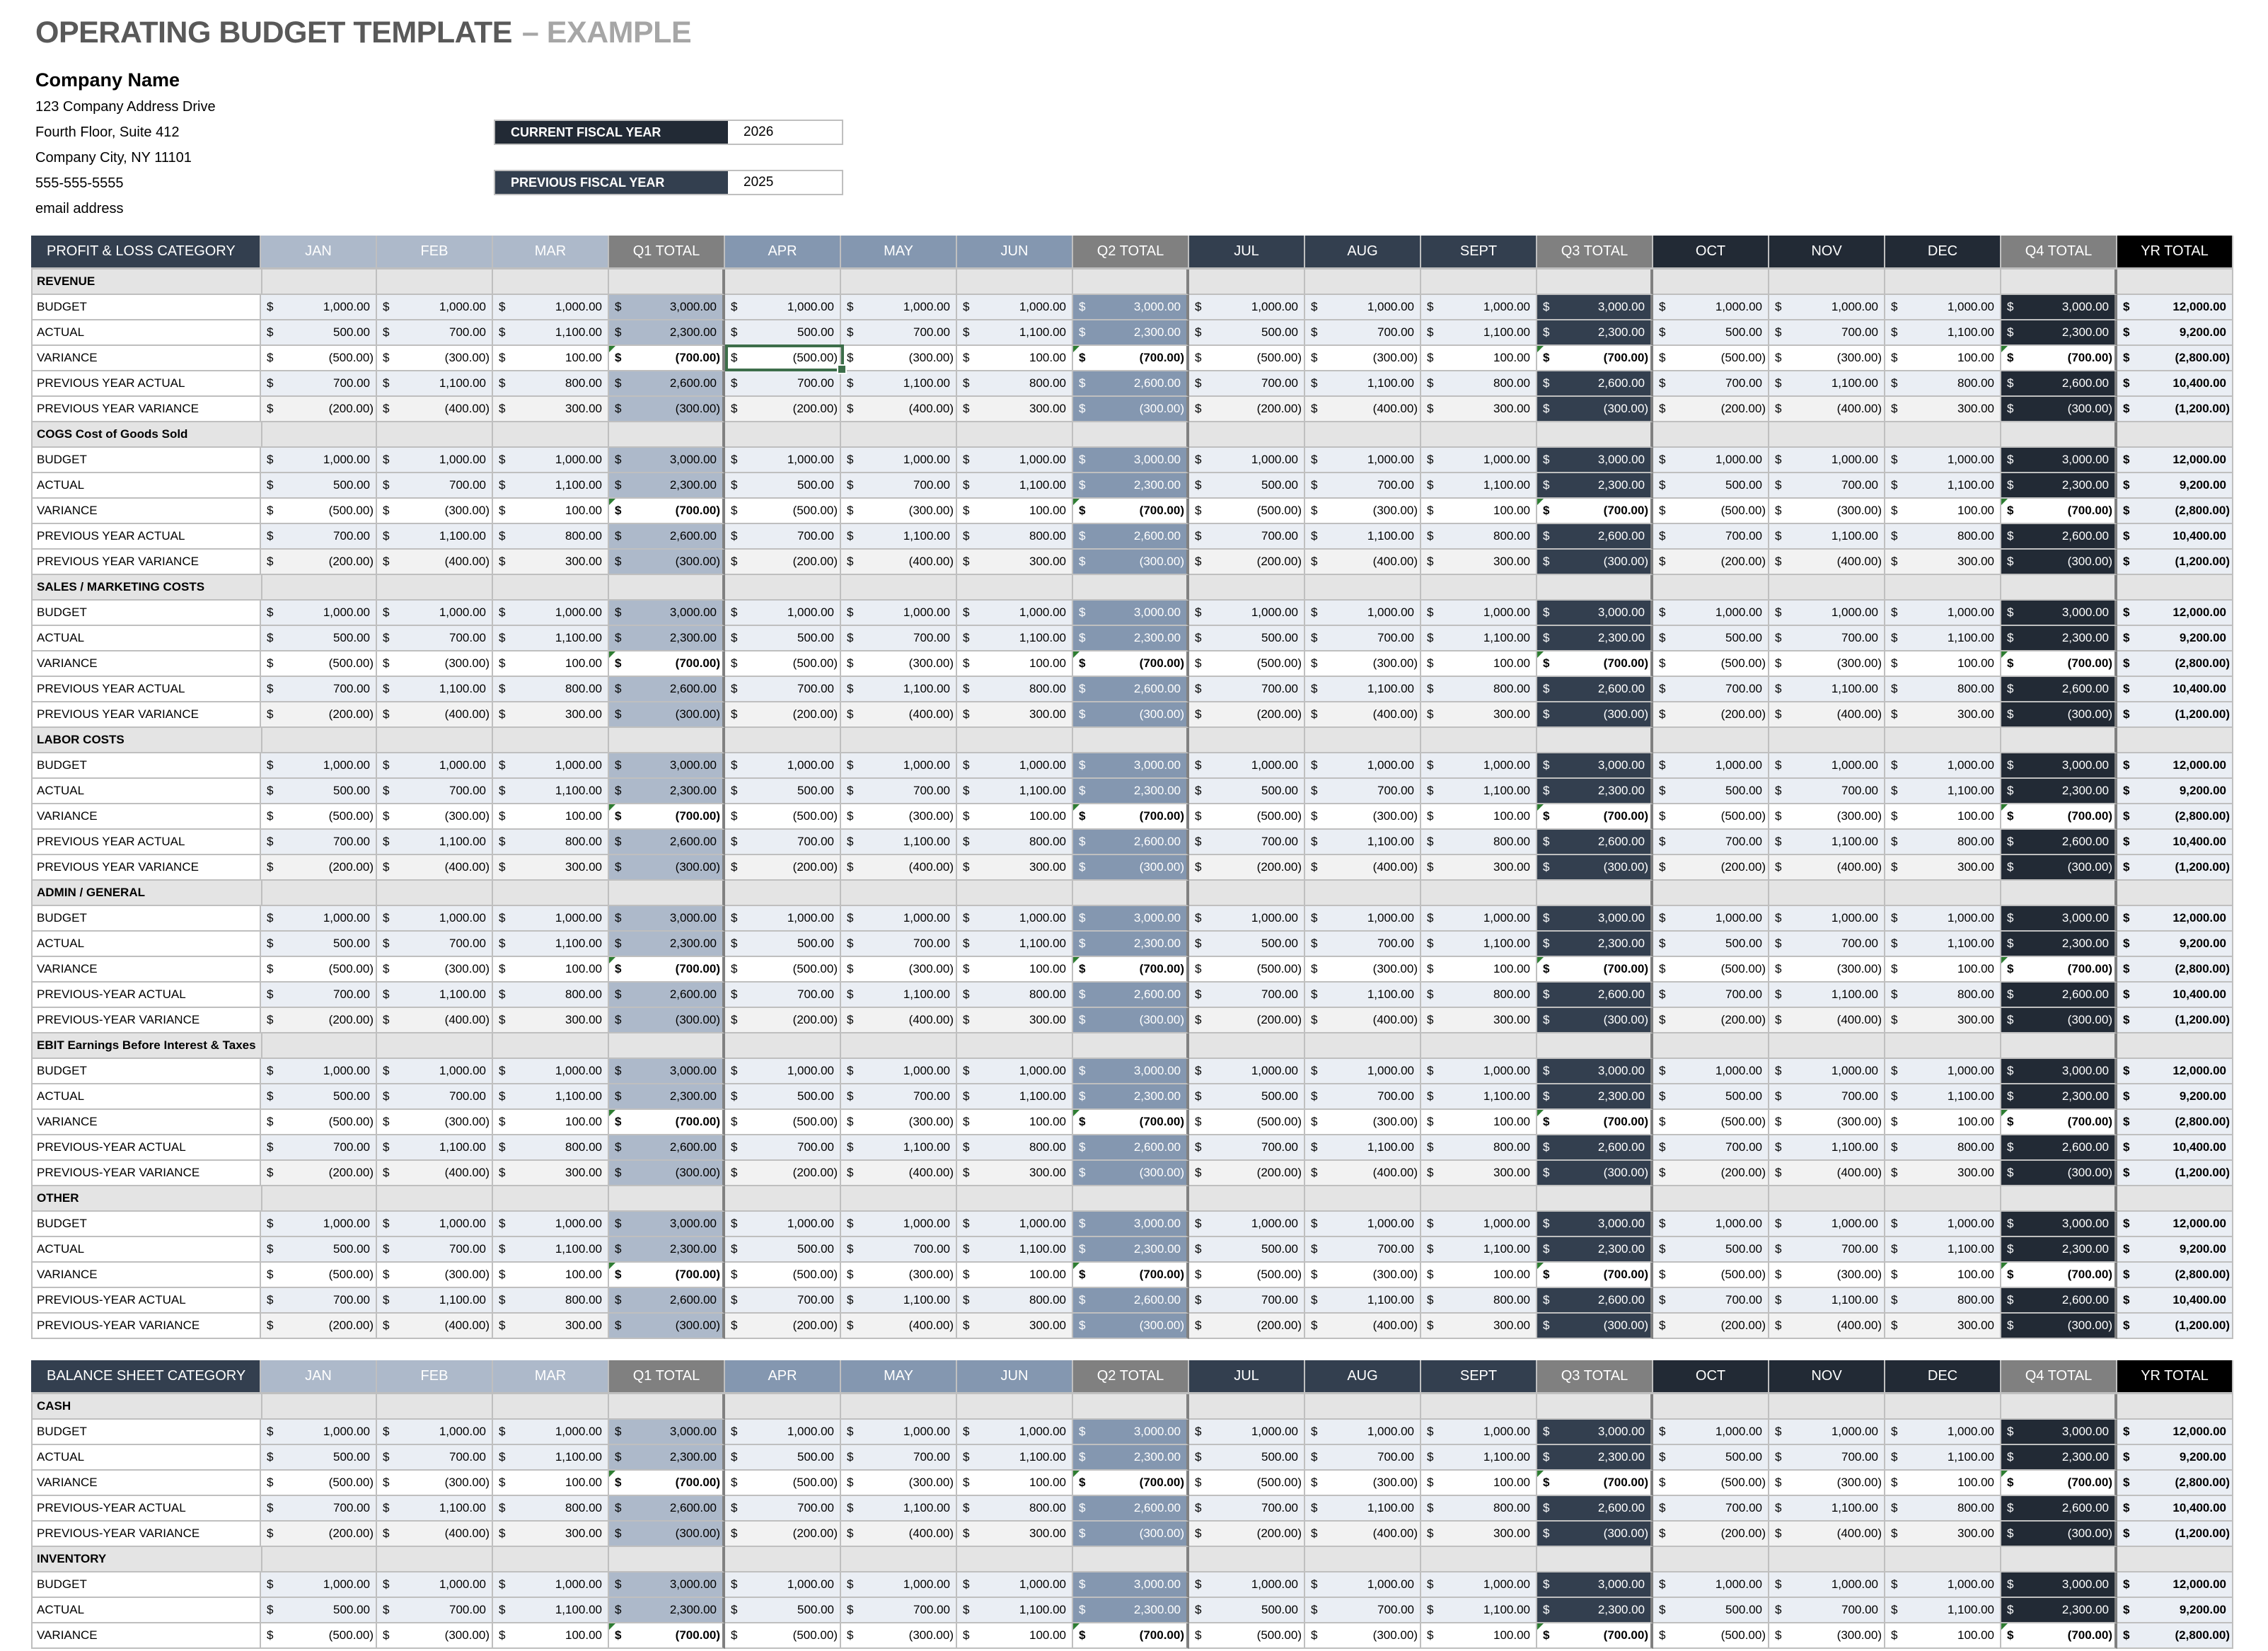  Describe the element at coordinates (1363, 253) in the screenshot. I see `column-header-aug: AUG` at that location.